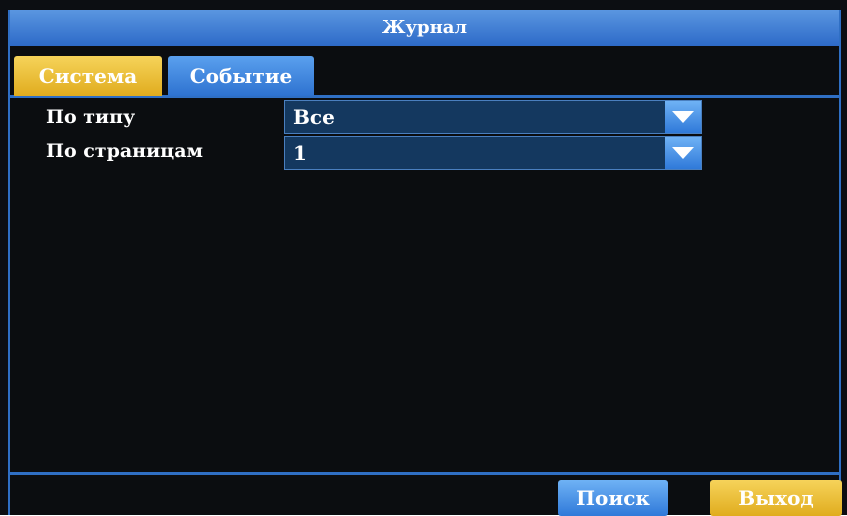  Describe the element at coordinates (314, 117) in the screenshot. I see `type-filter-value: Все` at that location.